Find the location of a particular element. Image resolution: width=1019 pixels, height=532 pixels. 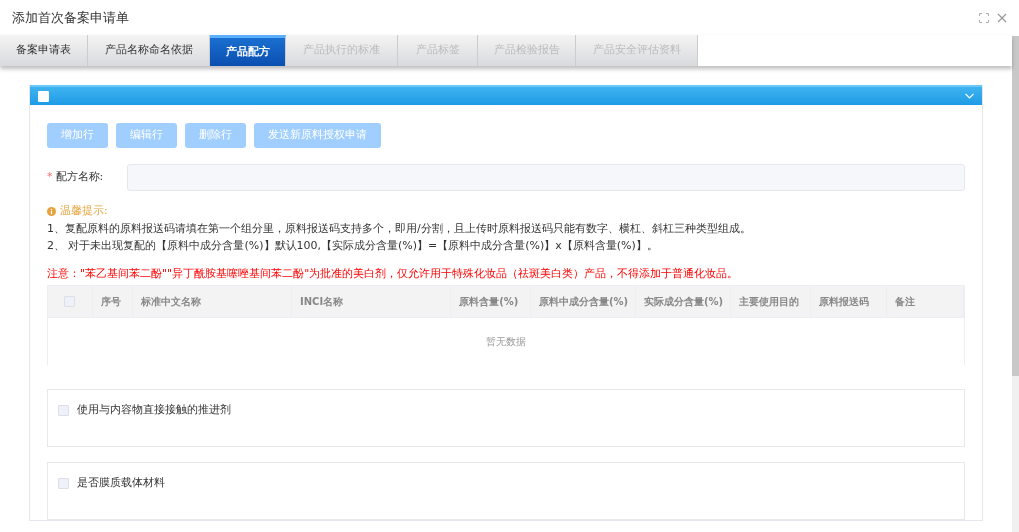

column-header: 实际成分含量(%) is located at coordinates (683, 301).